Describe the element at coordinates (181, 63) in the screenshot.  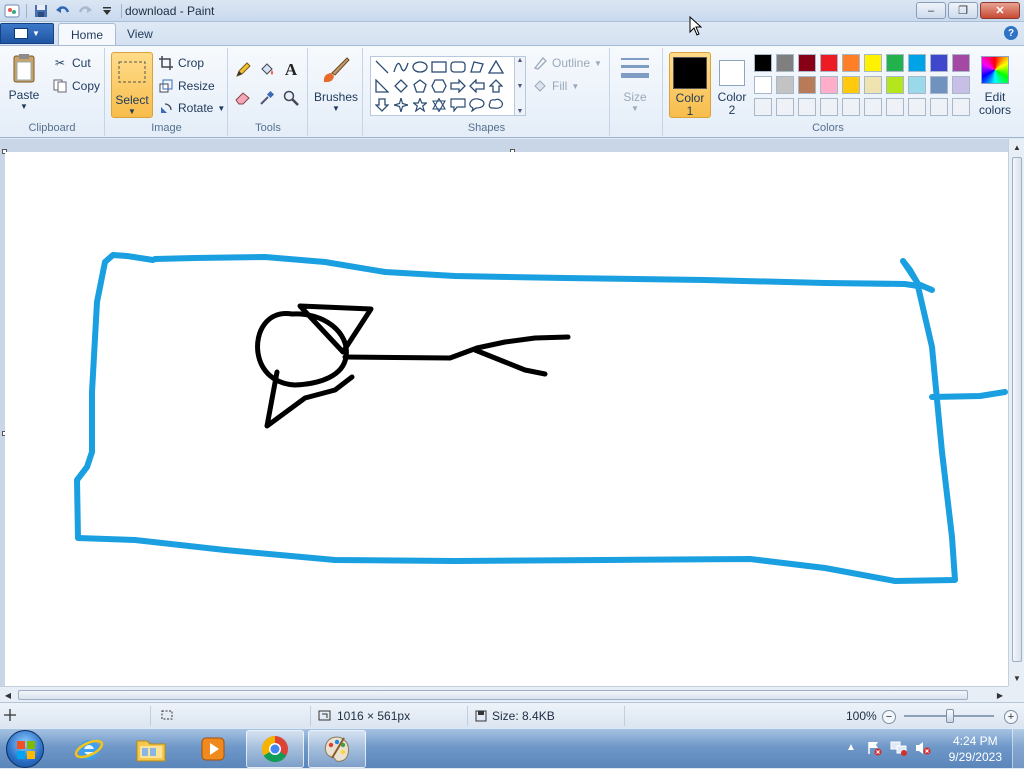
I see `crop-button: Crop` at that location.